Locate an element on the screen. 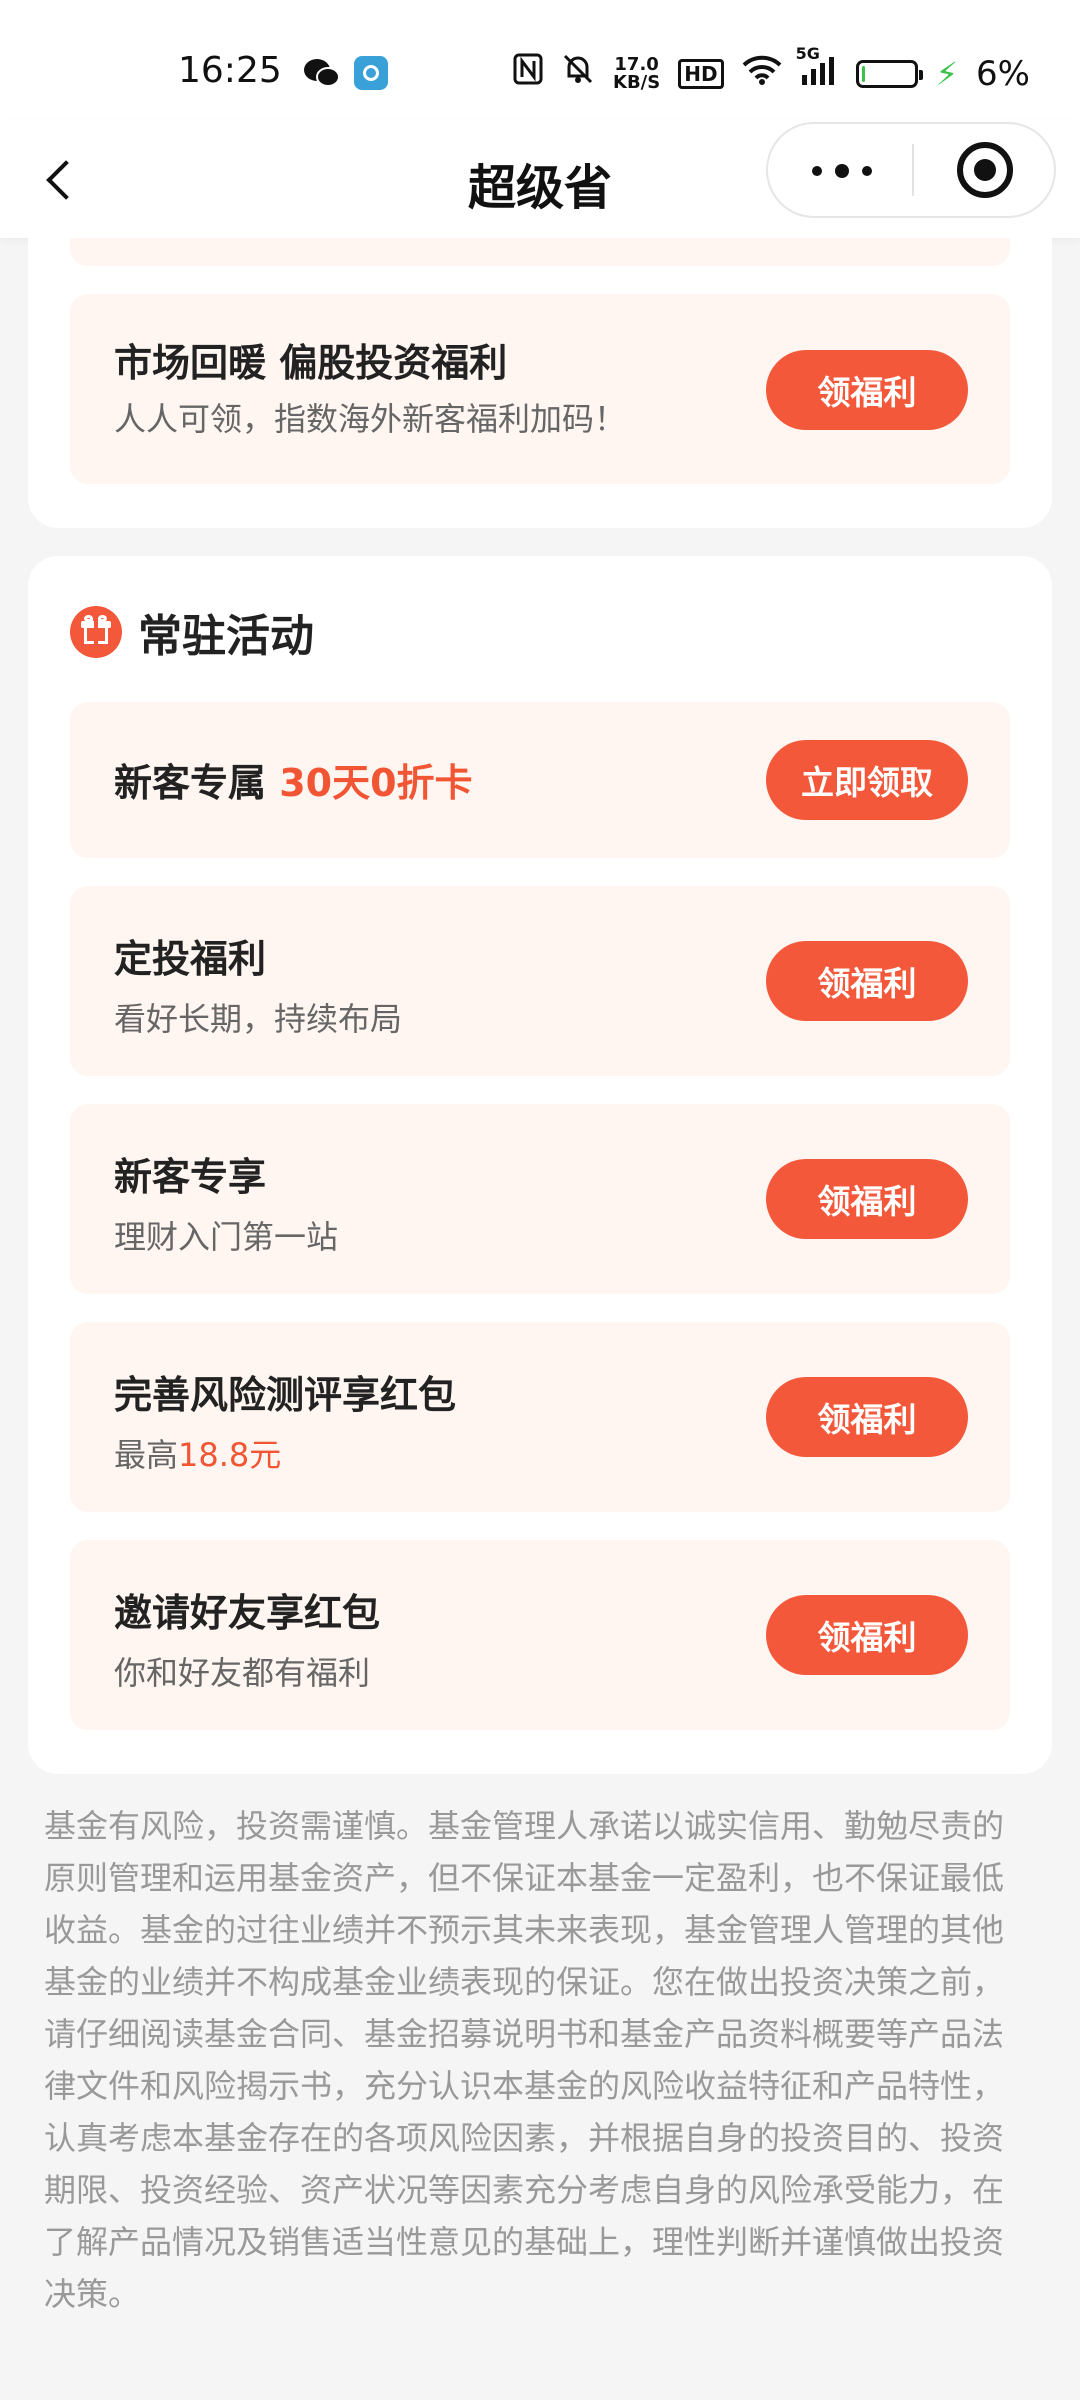 Image resolution: width=1080 pixels, height=2400 pixels. status-icons: 17.0 KB/S HD 5G ⚡ 6% is located at coordinates (771, 69).